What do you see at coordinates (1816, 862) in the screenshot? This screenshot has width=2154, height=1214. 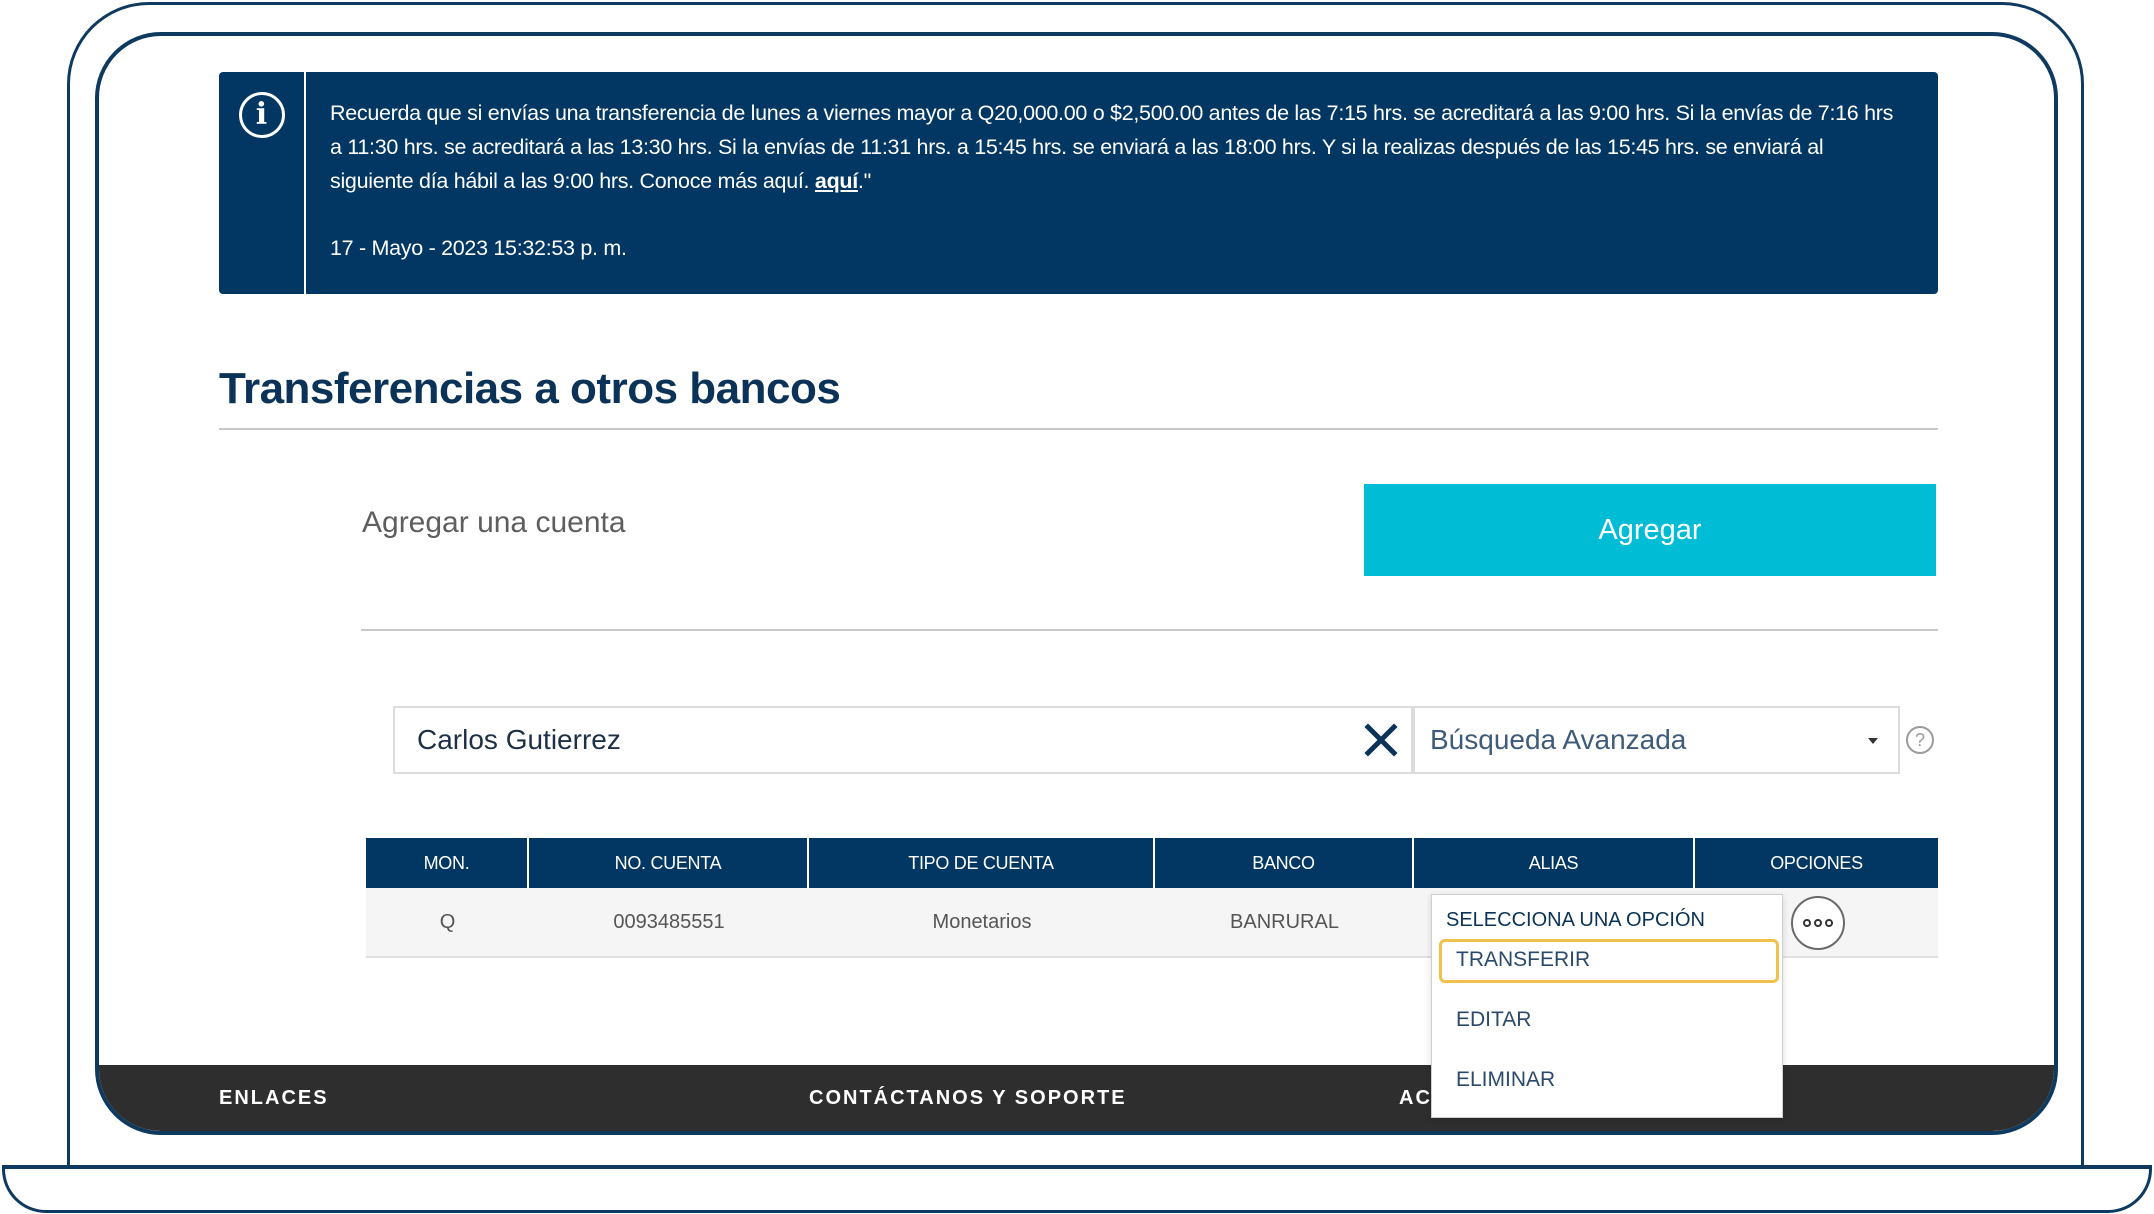 I see `column-header-options: OPCIONES` at bounding box center [1816, 862].